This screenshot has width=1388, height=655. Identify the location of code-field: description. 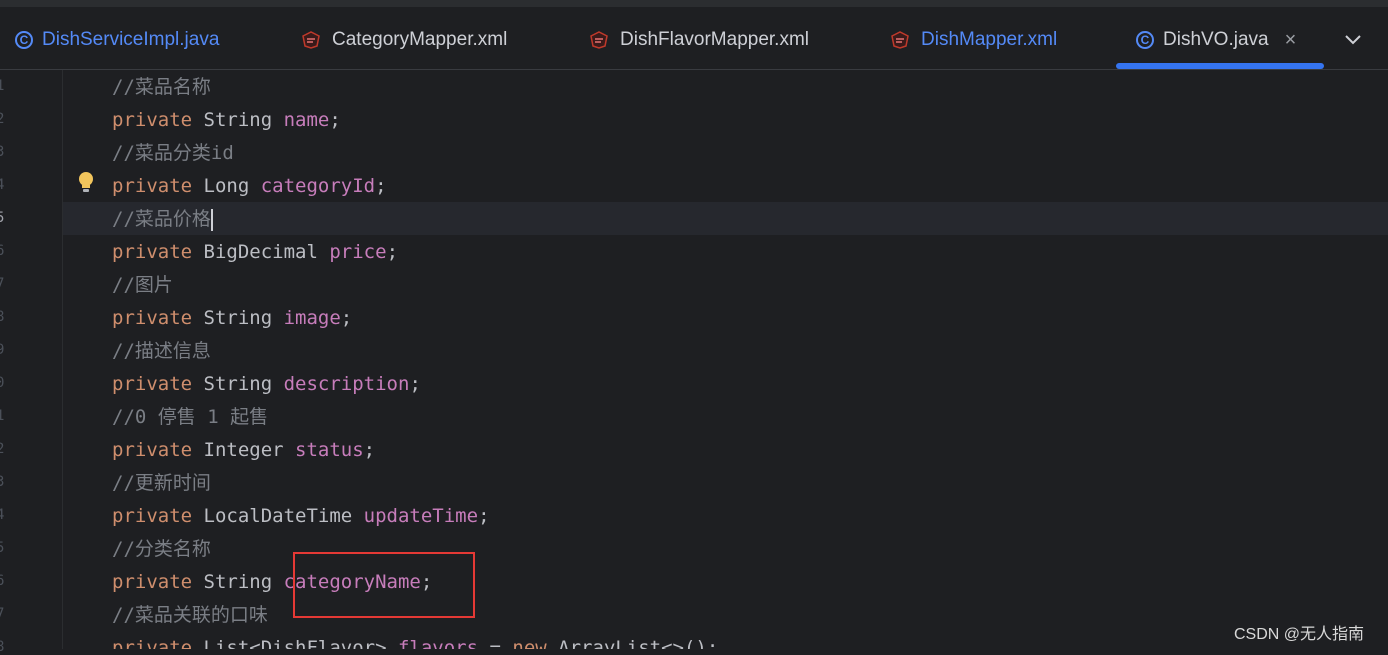
(346, 384).